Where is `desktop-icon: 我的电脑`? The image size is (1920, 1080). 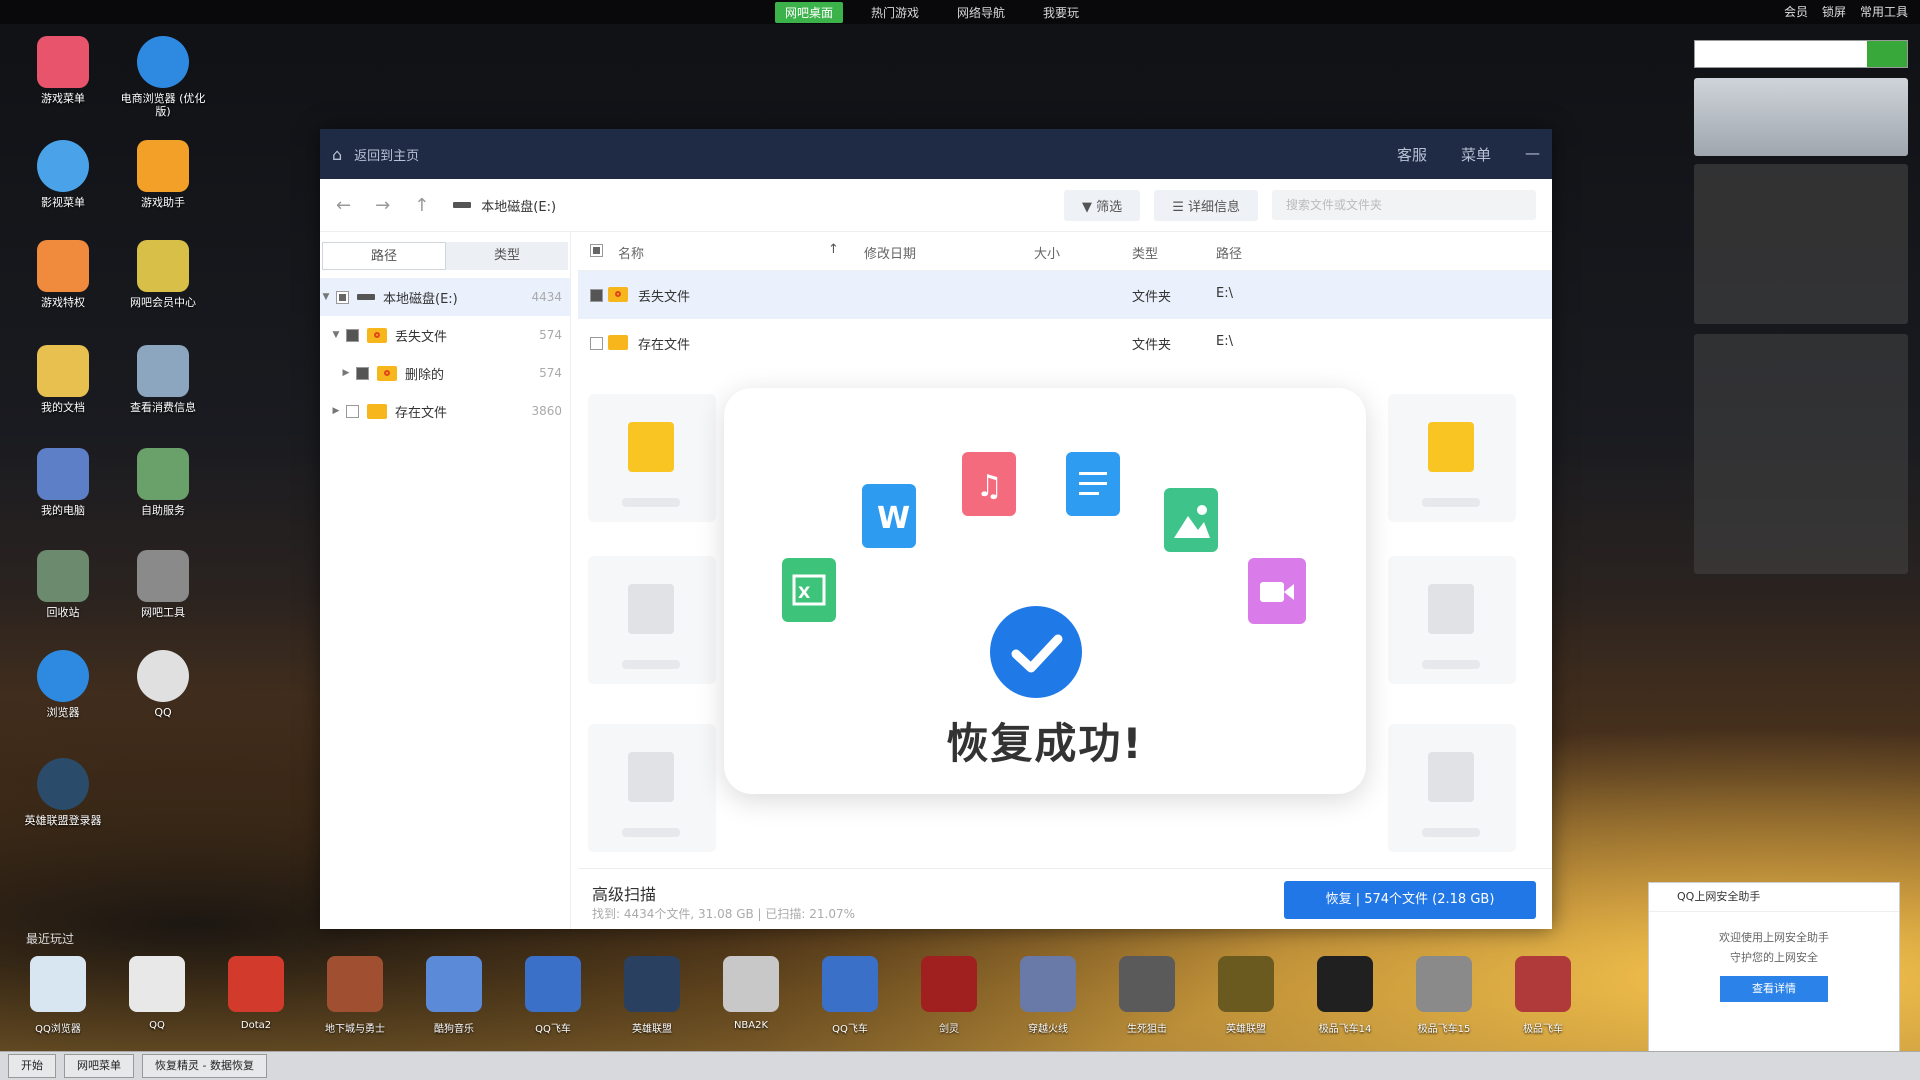
desktop-icon: 我的电脑 is located at coordinates (63, 482).